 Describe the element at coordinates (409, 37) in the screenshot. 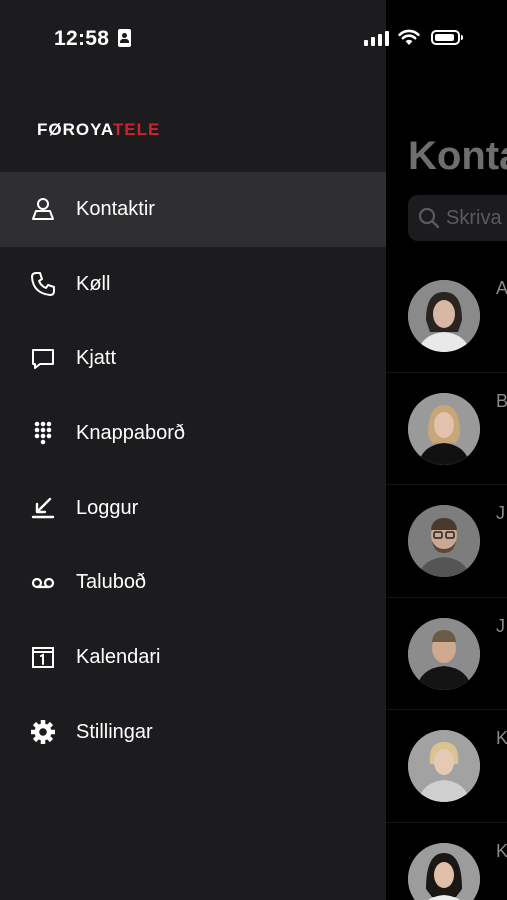

I see `wifi-icon` at that location.